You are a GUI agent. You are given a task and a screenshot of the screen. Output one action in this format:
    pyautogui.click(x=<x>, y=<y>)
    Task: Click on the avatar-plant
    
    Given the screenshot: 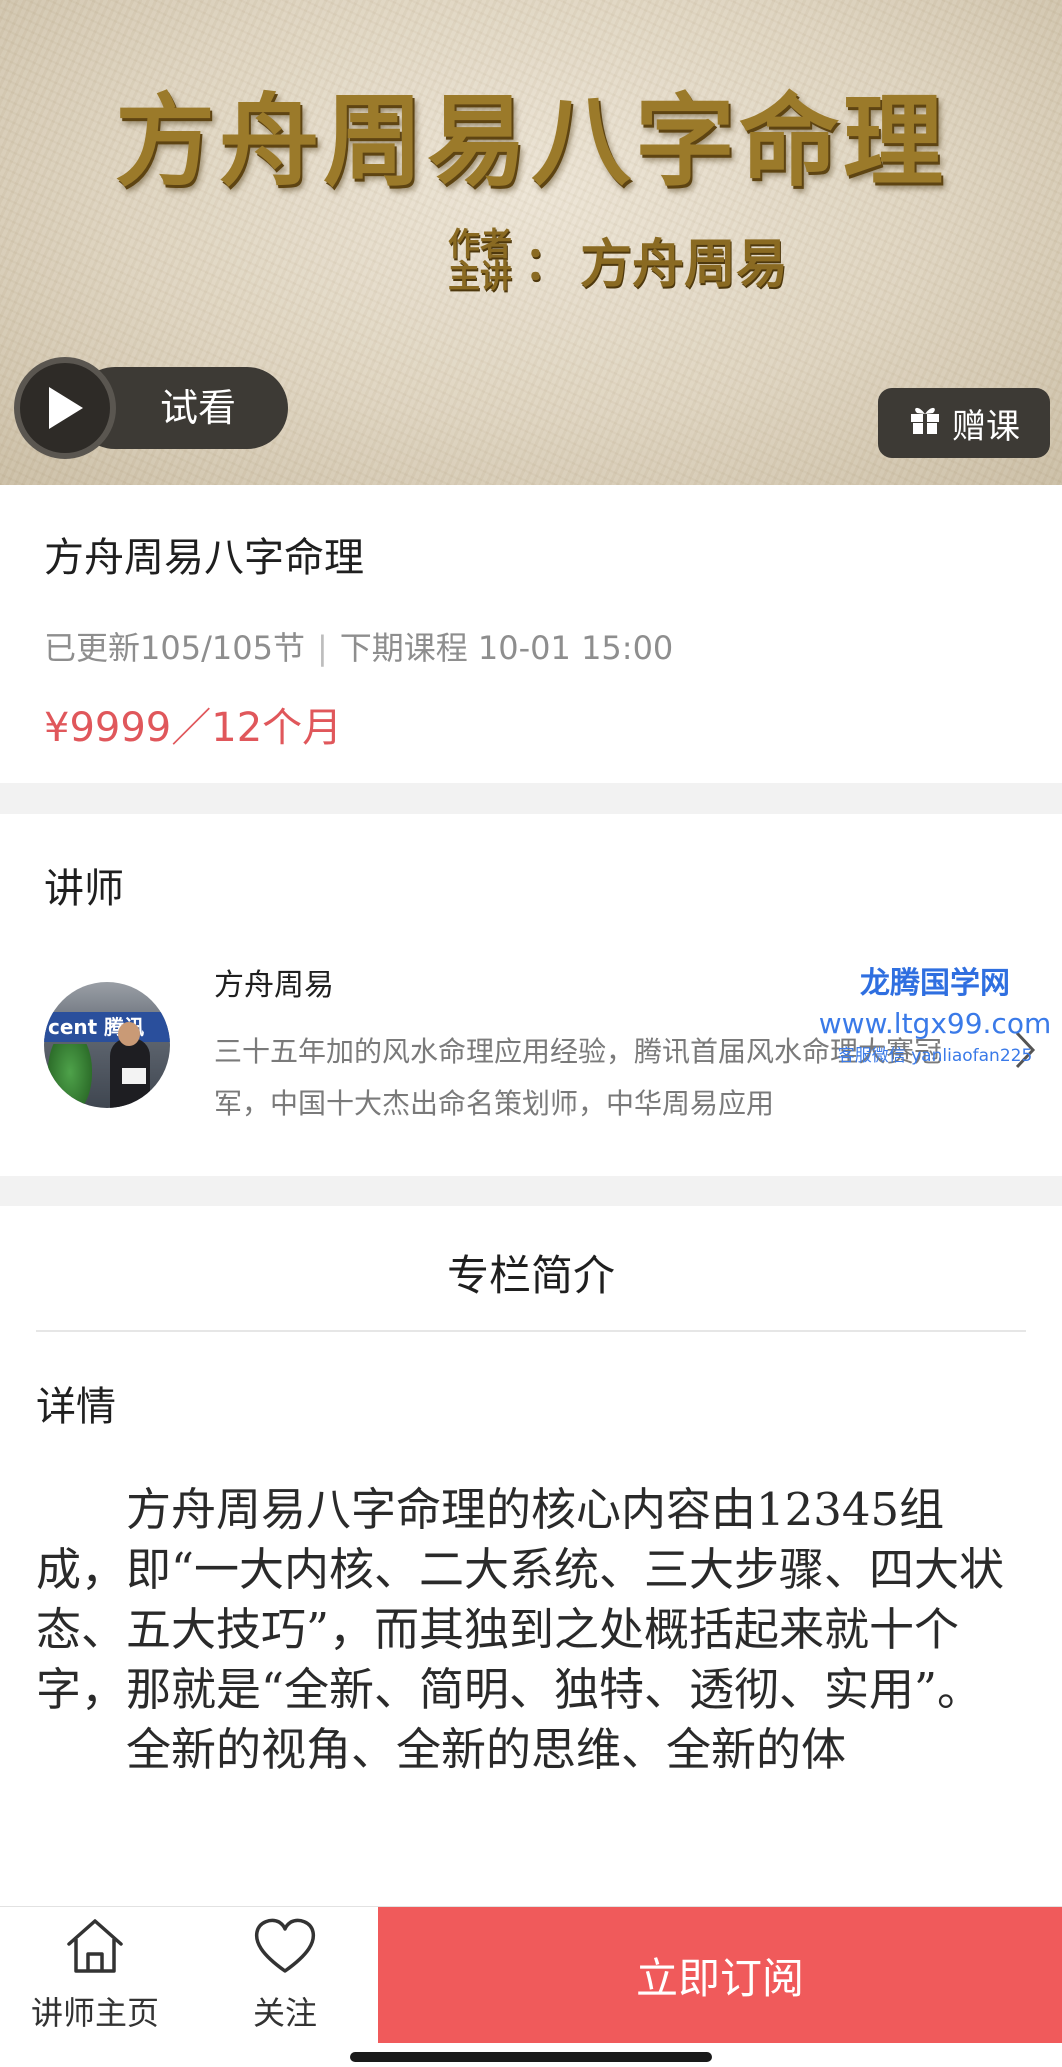 What is the action you would take?
    pyautogui.click(x=70, y=1076)
    